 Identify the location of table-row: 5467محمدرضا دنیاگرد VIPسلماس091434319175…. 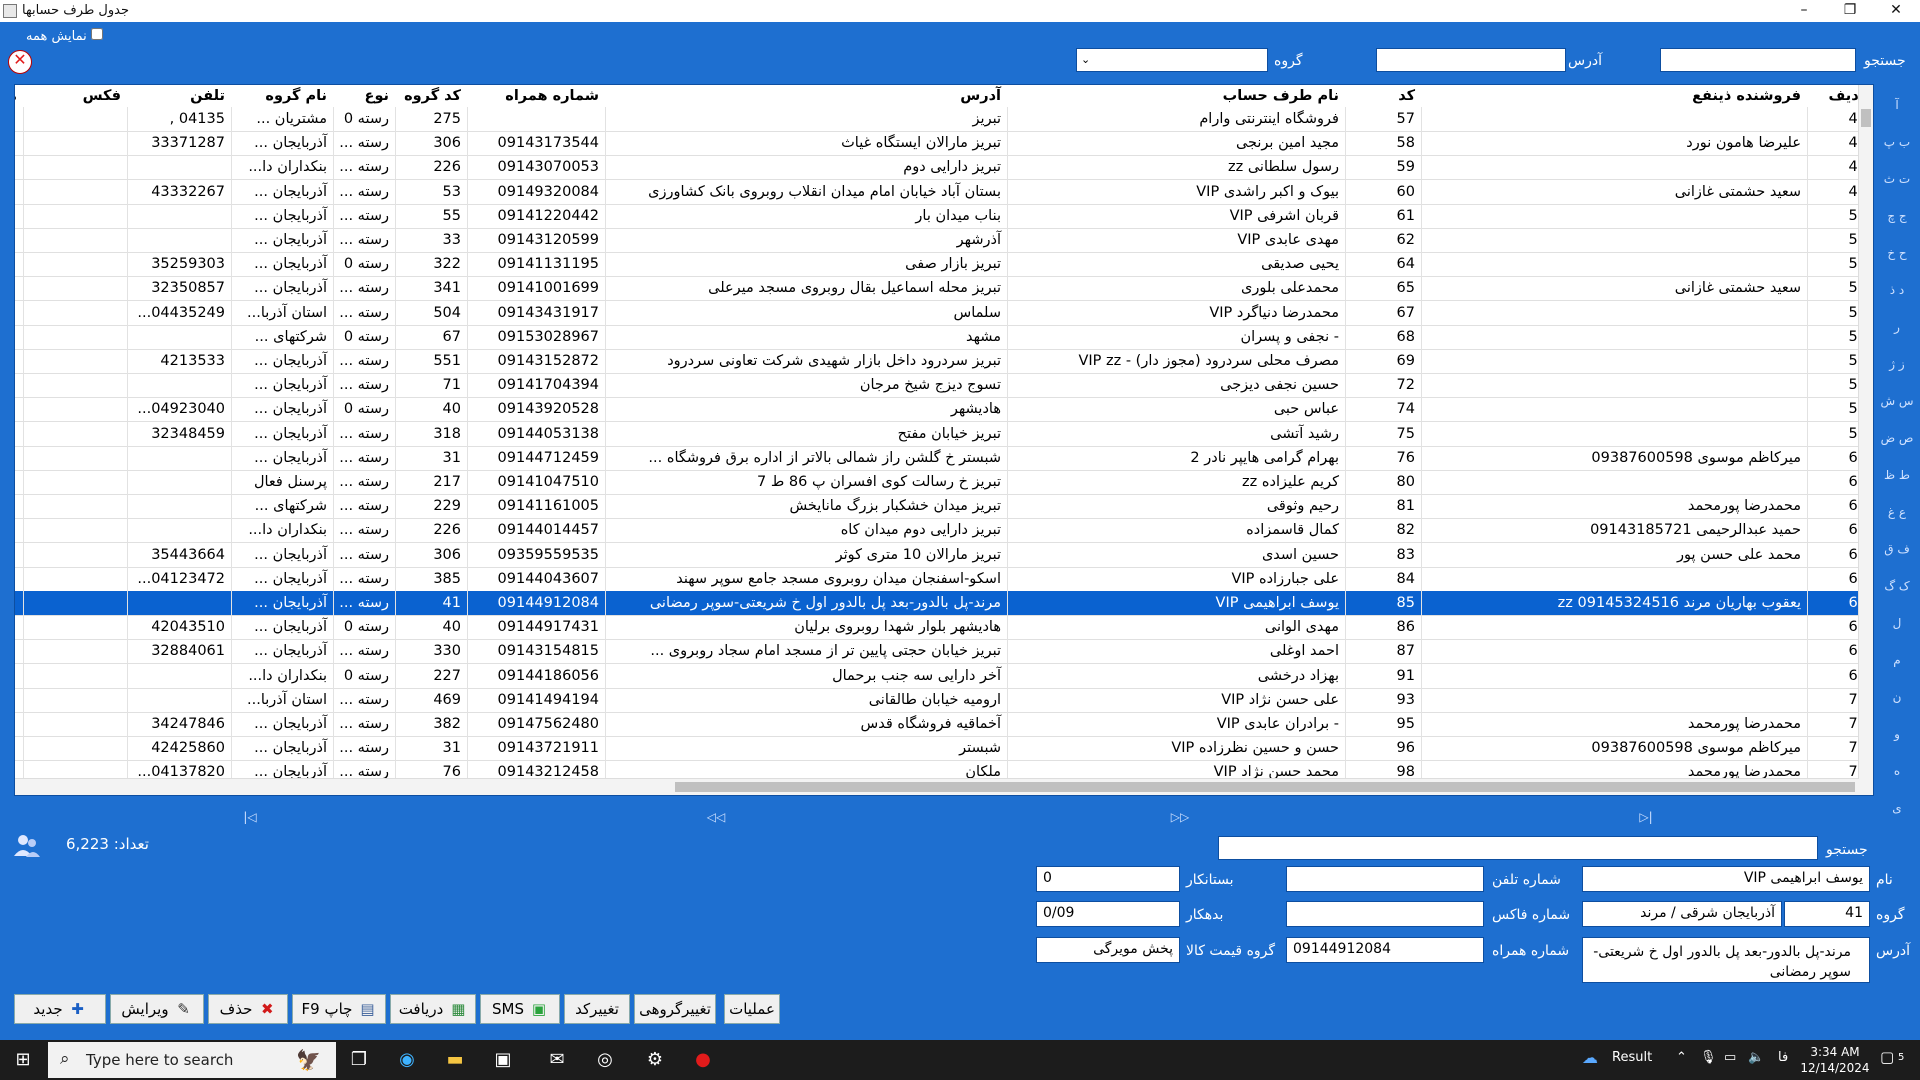
(944, 313).